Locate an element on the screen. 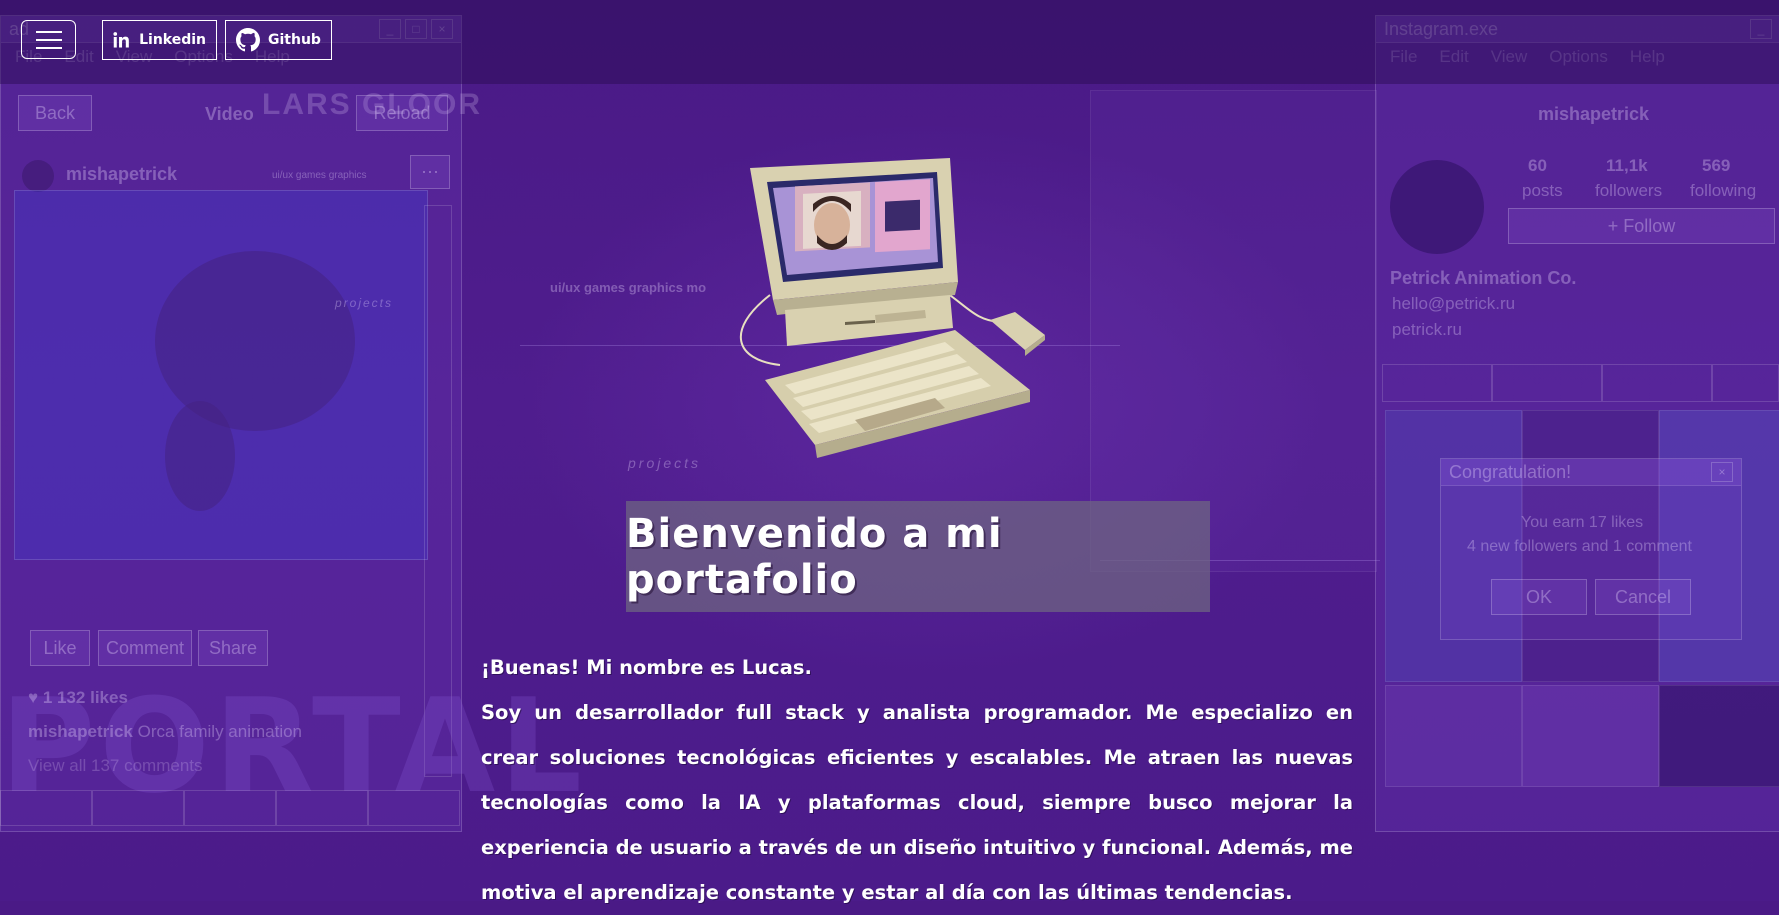 Image resolution: width=1779 pixels, height=915 pixels. tag-icon is located at coordinates (1745, 383).